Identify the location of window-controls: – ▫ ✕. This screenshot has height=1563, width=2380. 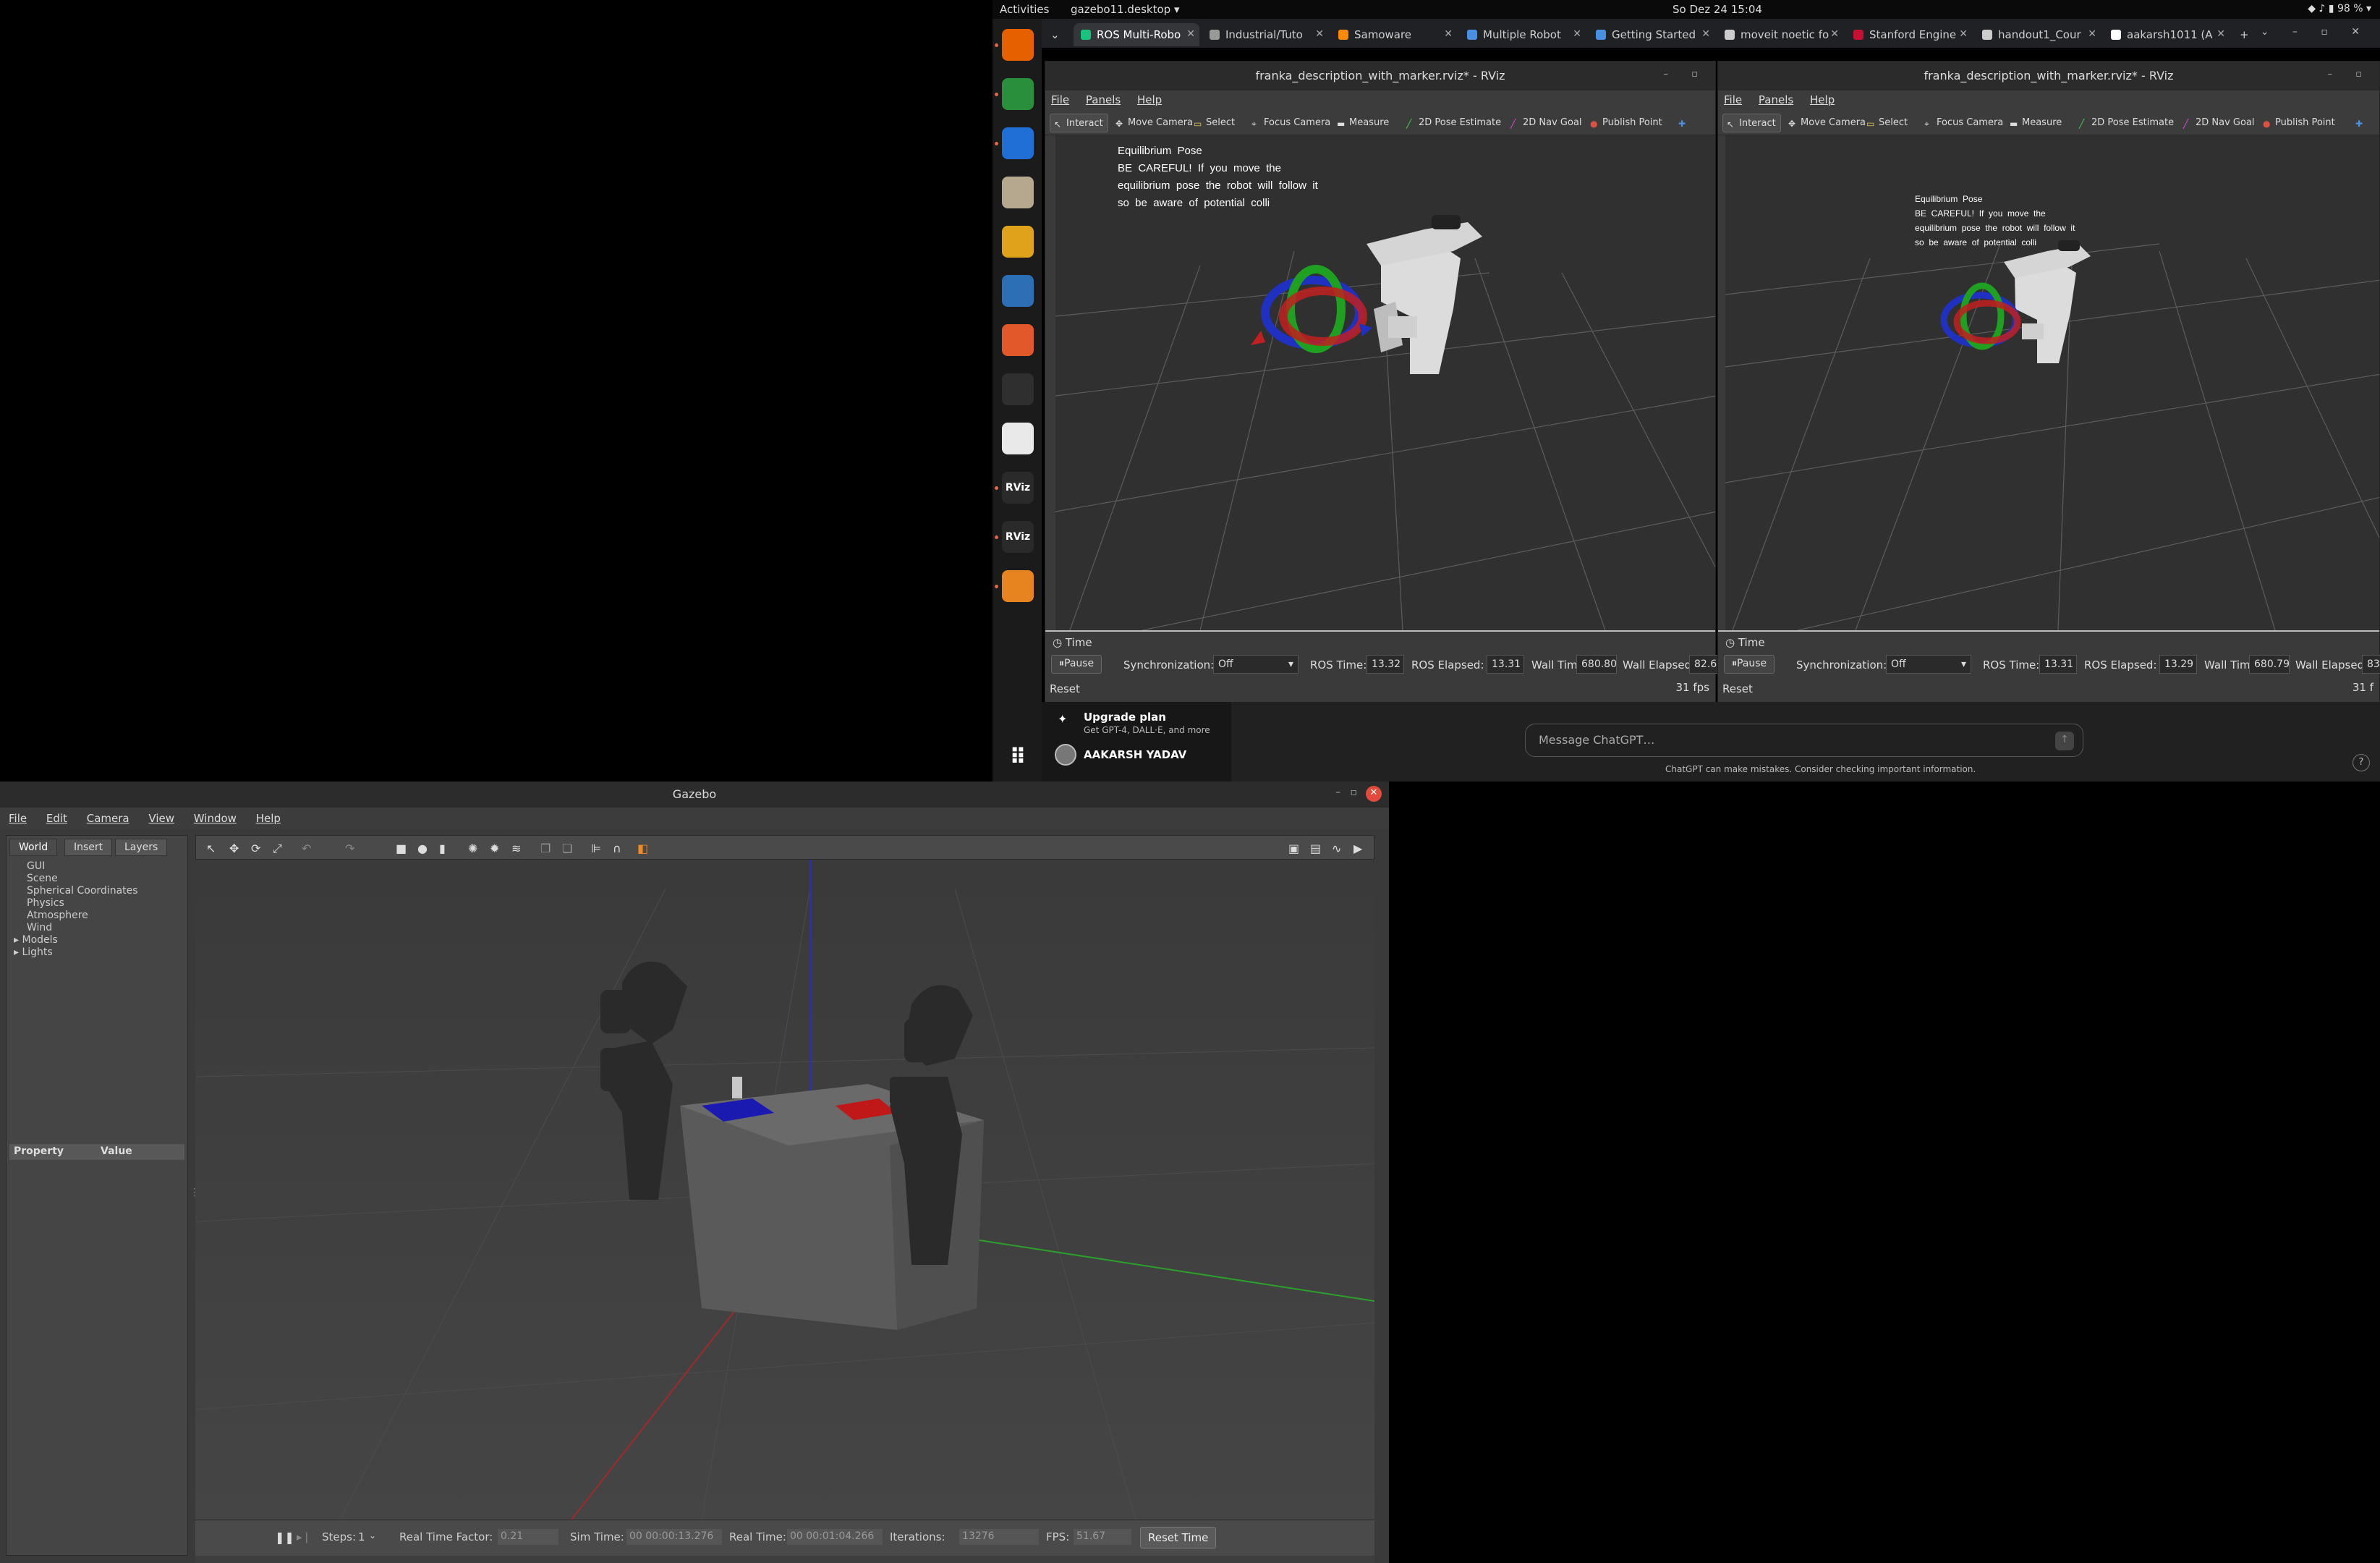
(1359, 794).